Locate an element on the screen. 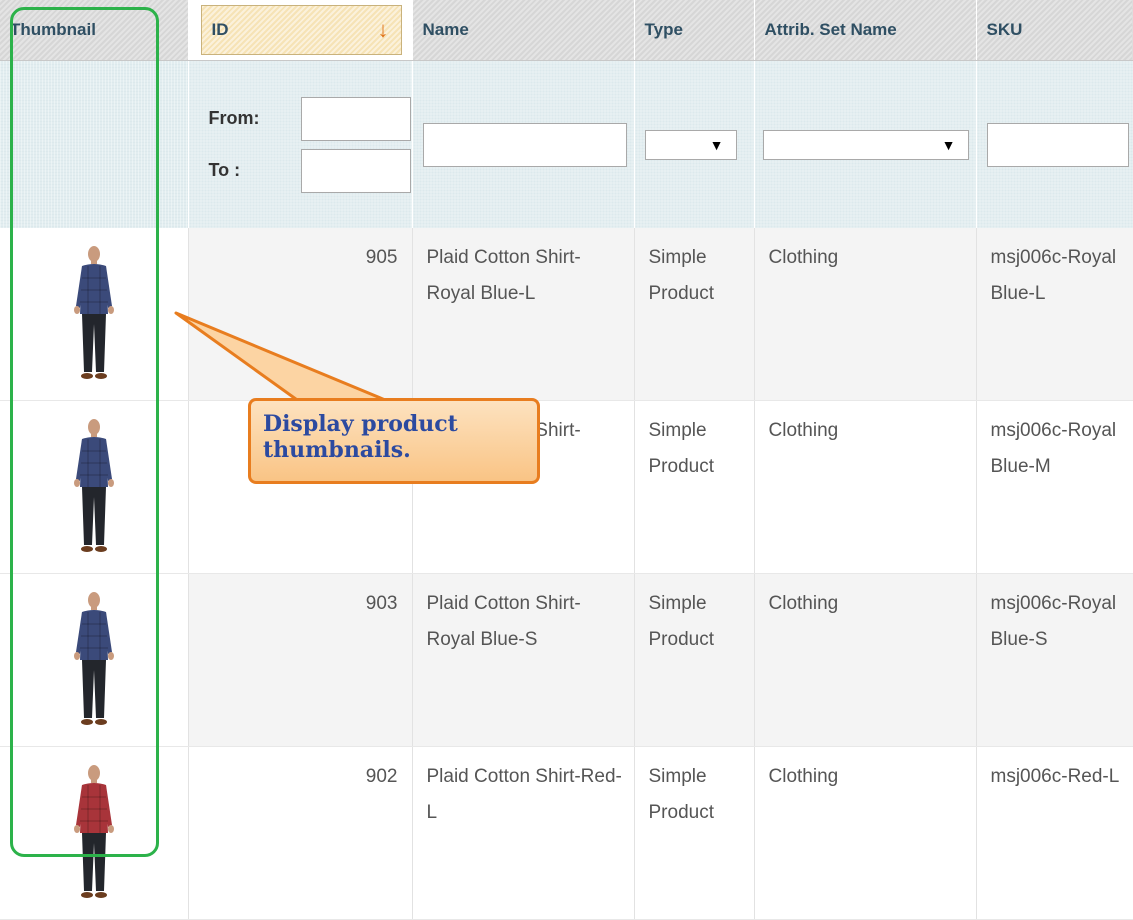 Image resolution: width=1133 pixels, height=920 pixels. filter-name is located at coordinates (523, 144).